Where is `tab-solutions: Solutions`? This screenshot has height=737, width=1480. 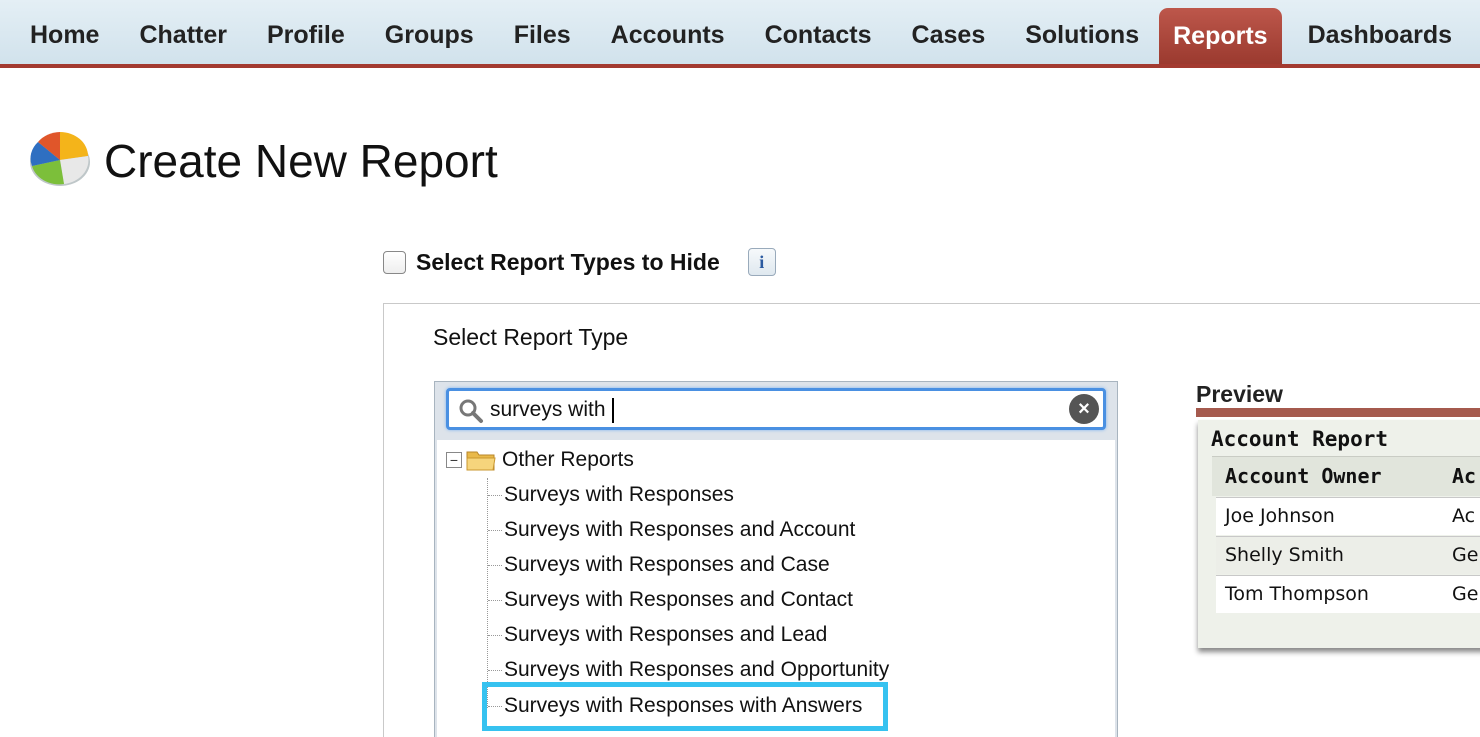 tab-solutions: Solutions is located at coordinates (1082, 35).